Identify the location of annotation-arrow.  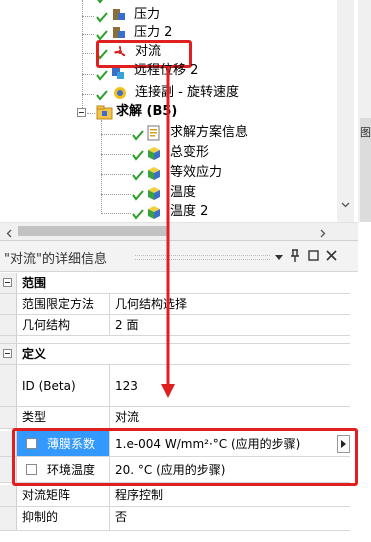
(168, 232).